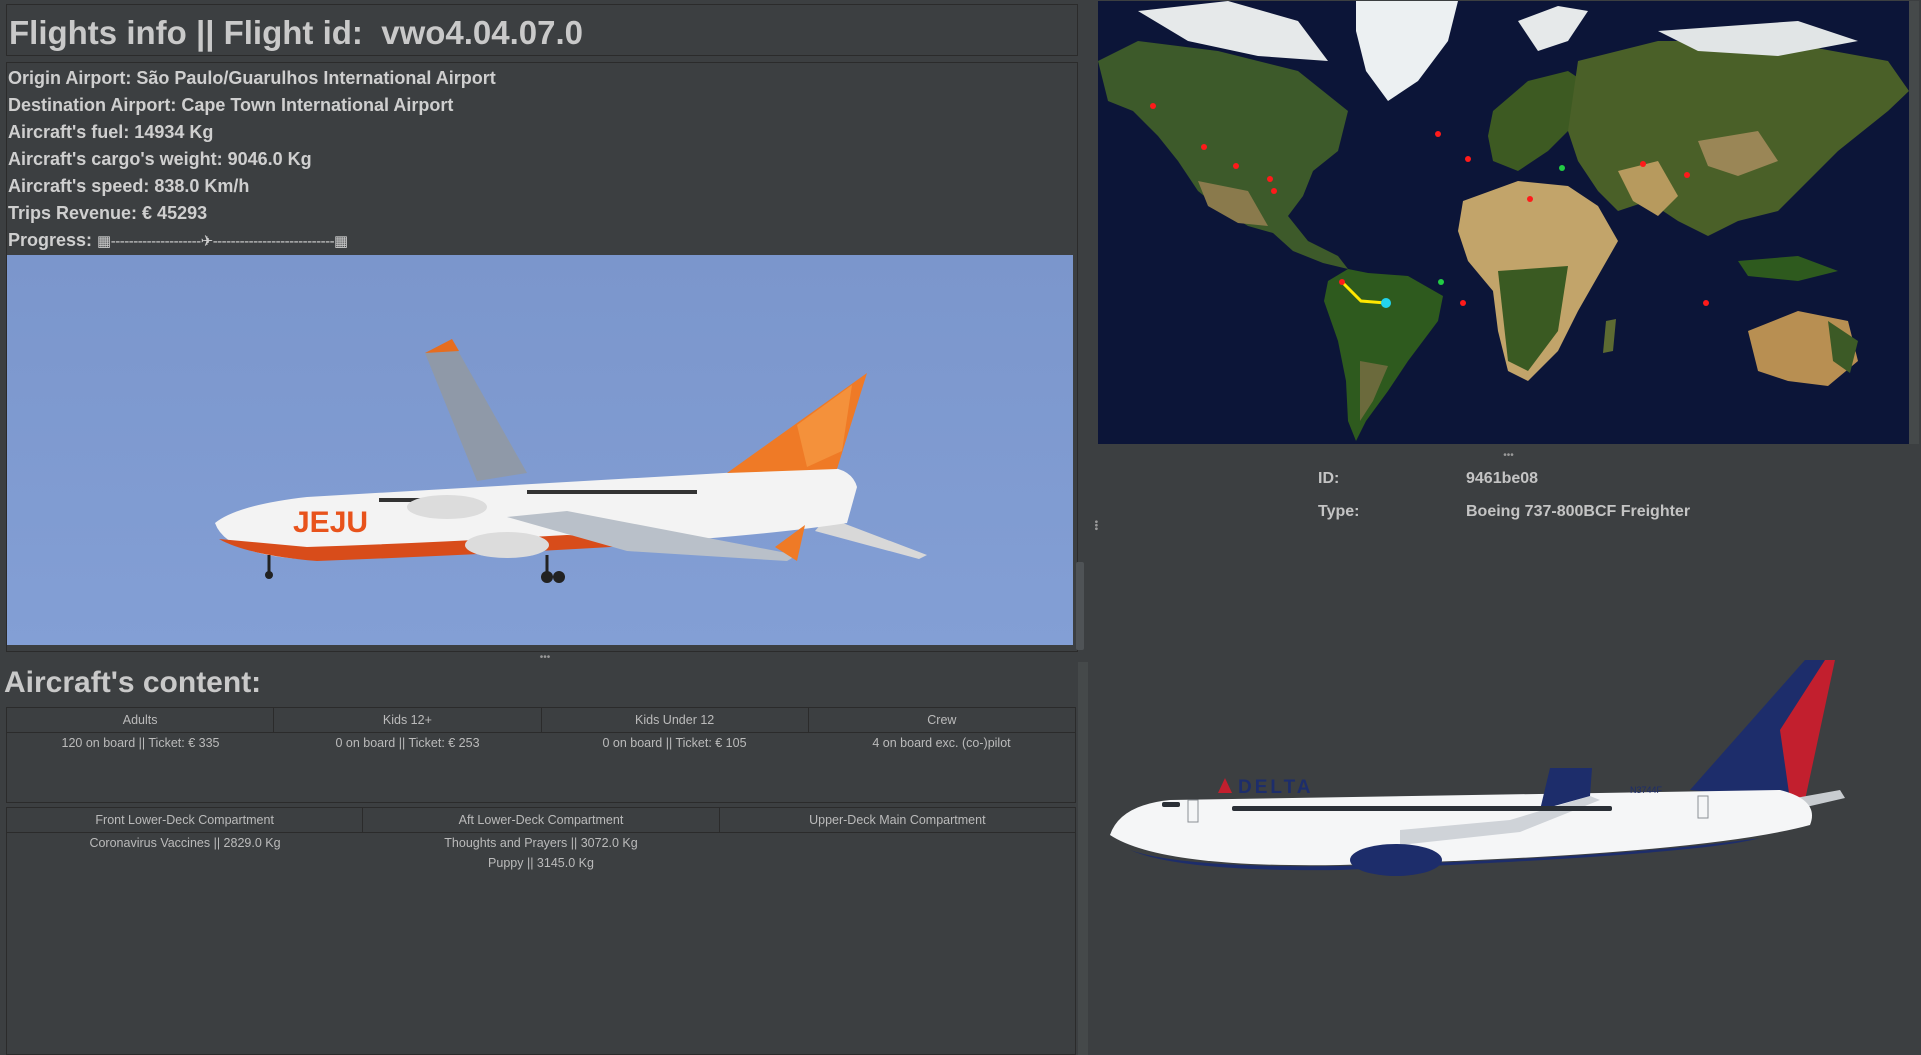 This screenshot has width=1921, height=1055. Describe the element at coordinates (571, 461) in the screenshot. I see `jeju-air-plane-image: JEJU` at that location.